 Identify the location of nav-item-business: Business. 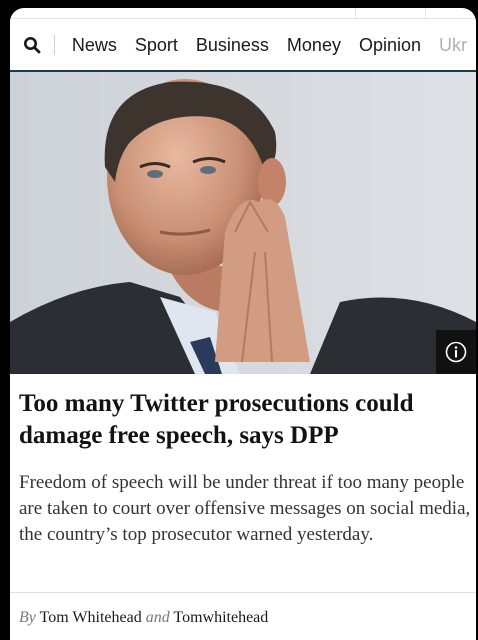
(232, 45).